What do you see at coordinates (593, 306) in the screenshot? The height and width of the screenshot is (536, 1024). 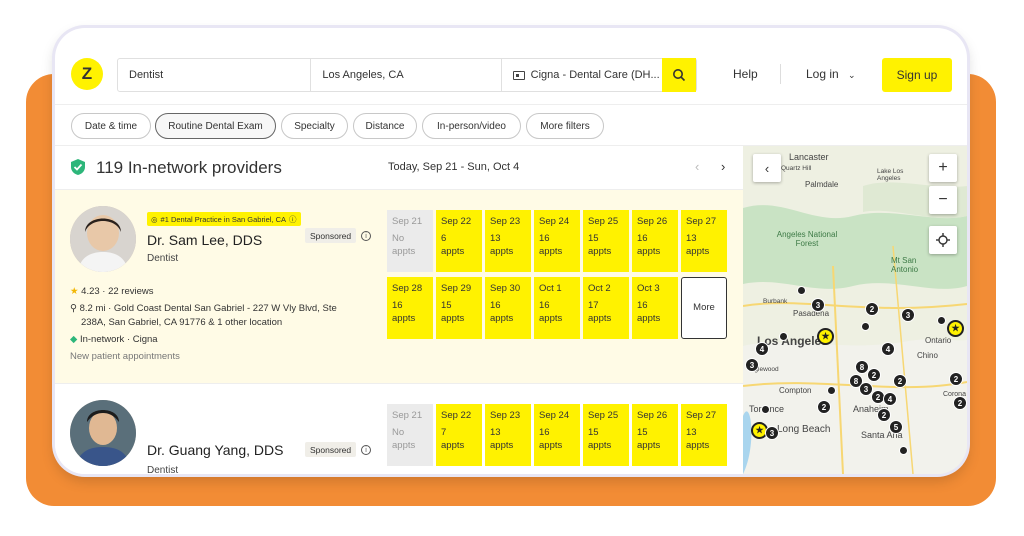 I see `slot-count: 17` at bounding box center [593, 306].